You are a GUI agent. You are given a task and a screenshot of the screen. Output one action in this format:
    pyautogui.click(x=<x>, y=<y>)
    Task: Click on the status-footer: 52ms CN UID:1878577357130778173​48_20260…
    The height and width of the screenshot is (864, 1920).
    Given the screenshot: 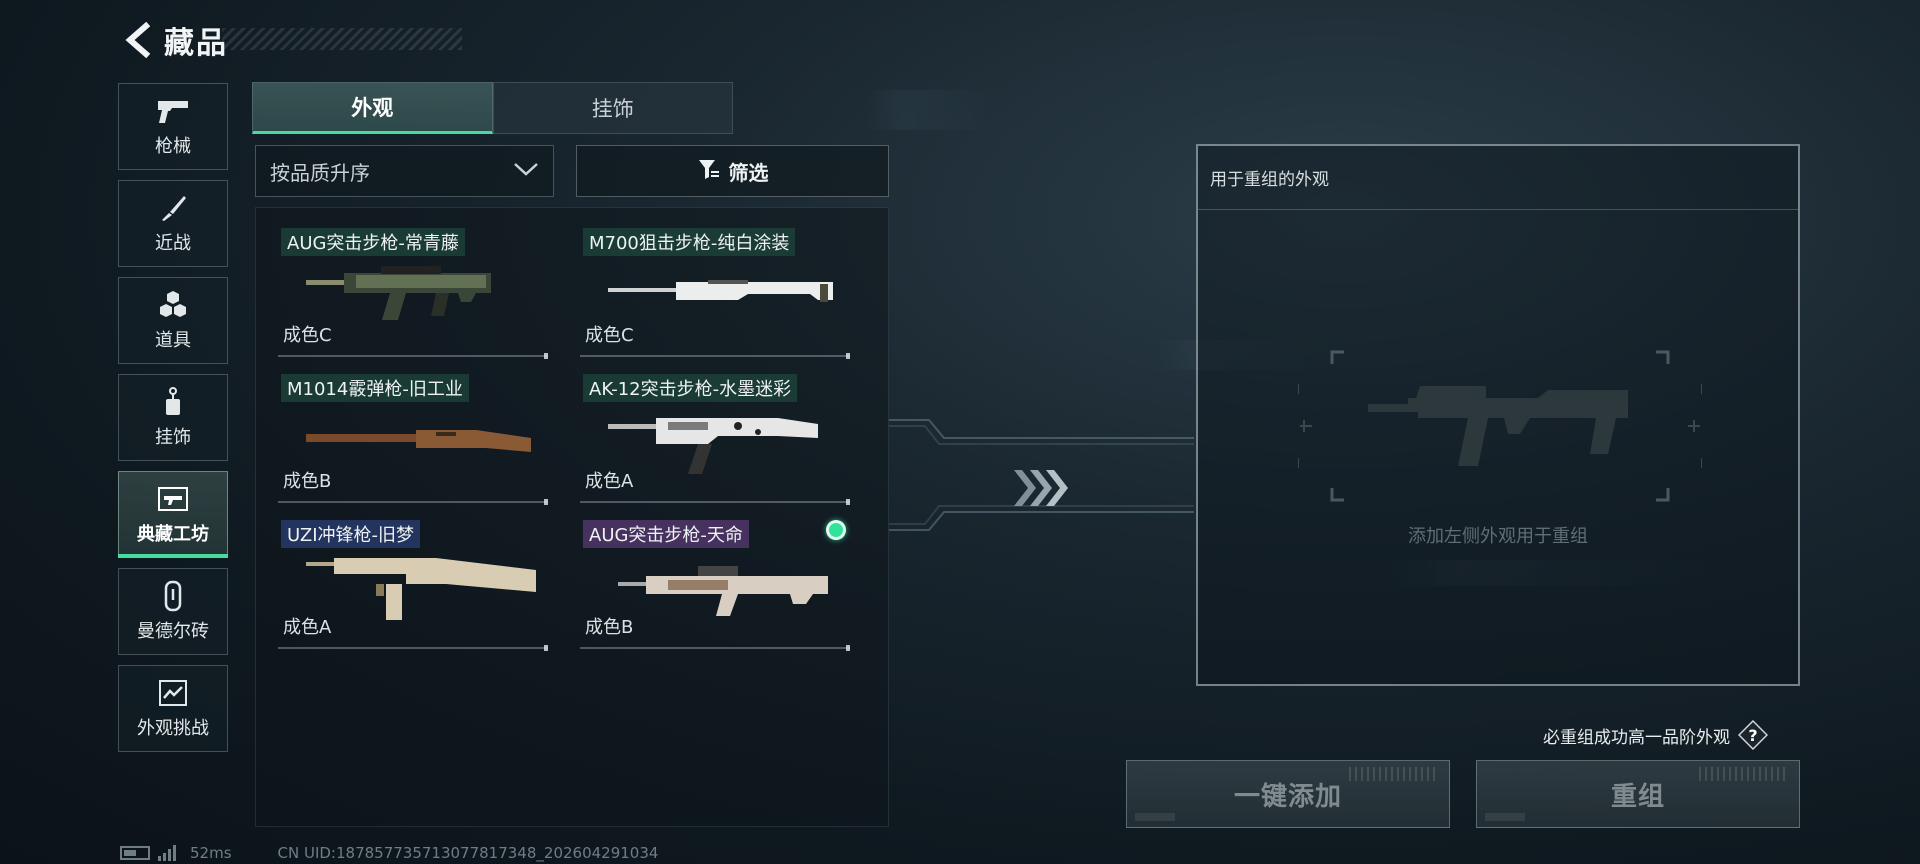 What is the action you would take?
    pyautogui.click(x=389, y=853)
    